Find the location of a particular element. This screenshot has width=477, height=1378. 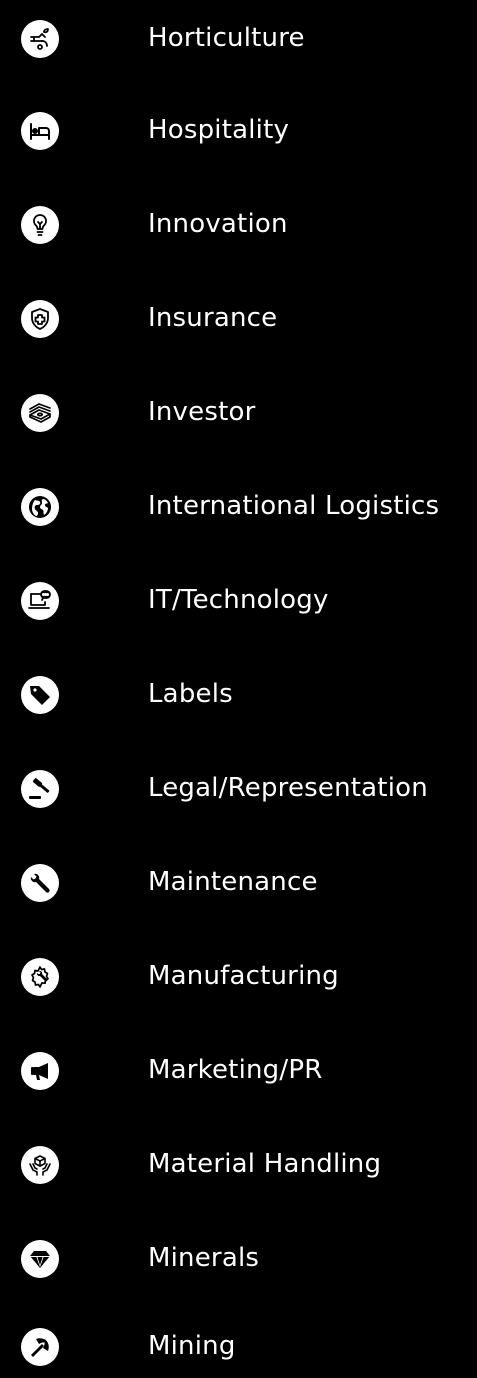

list-item-label: Minerals is located at coordinates (204, 1258).